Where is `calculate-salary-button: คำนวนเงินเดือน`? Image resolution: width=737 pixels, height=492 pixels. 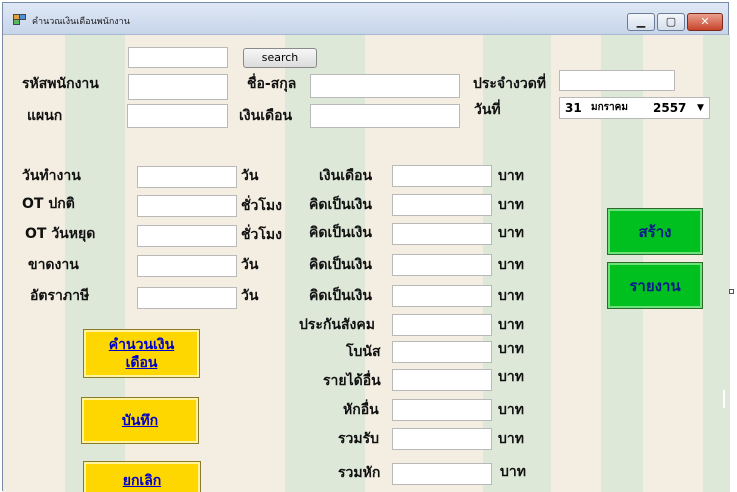 calculate-salary-button: คำนวนเงินเดือน is located at coordinates (141, 353).